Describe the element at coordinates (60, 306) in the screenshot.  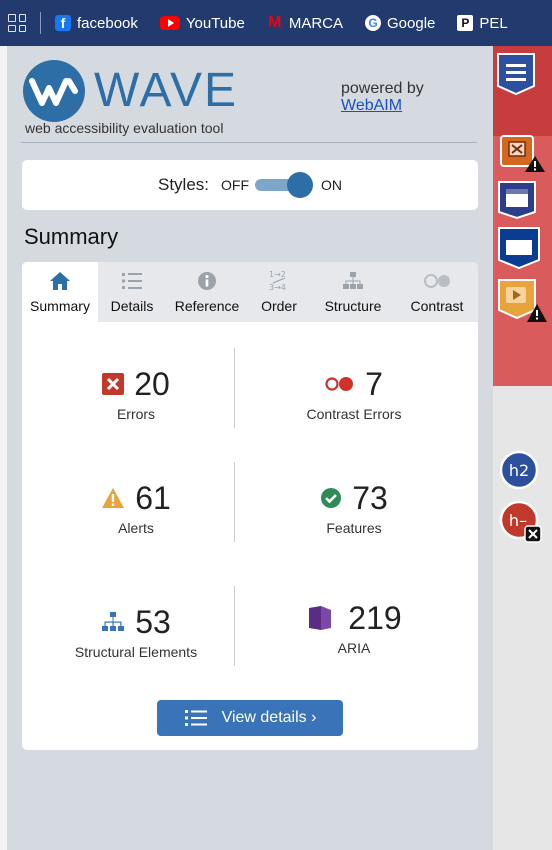
I see `tab-label: Summary` at that location.